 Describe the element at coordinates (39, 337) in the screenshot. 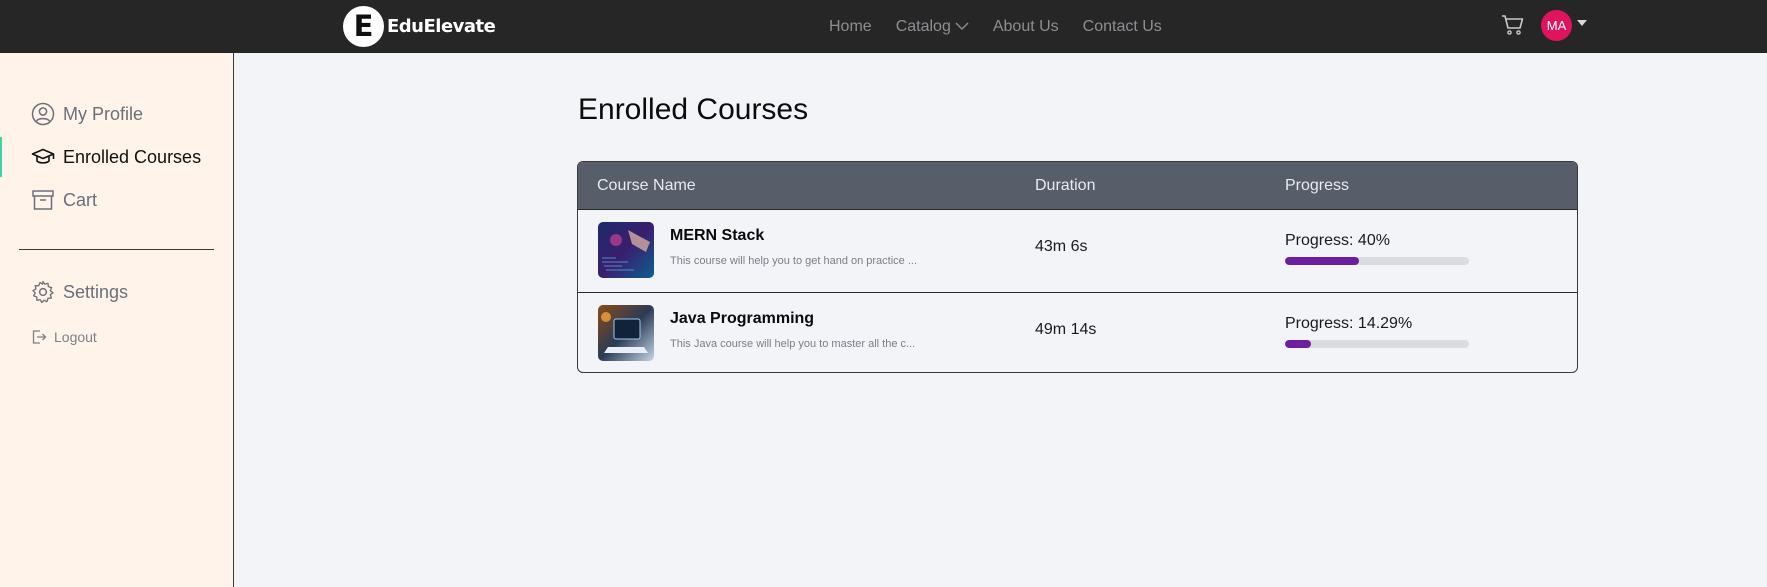

I see `logout-icon` at that location.